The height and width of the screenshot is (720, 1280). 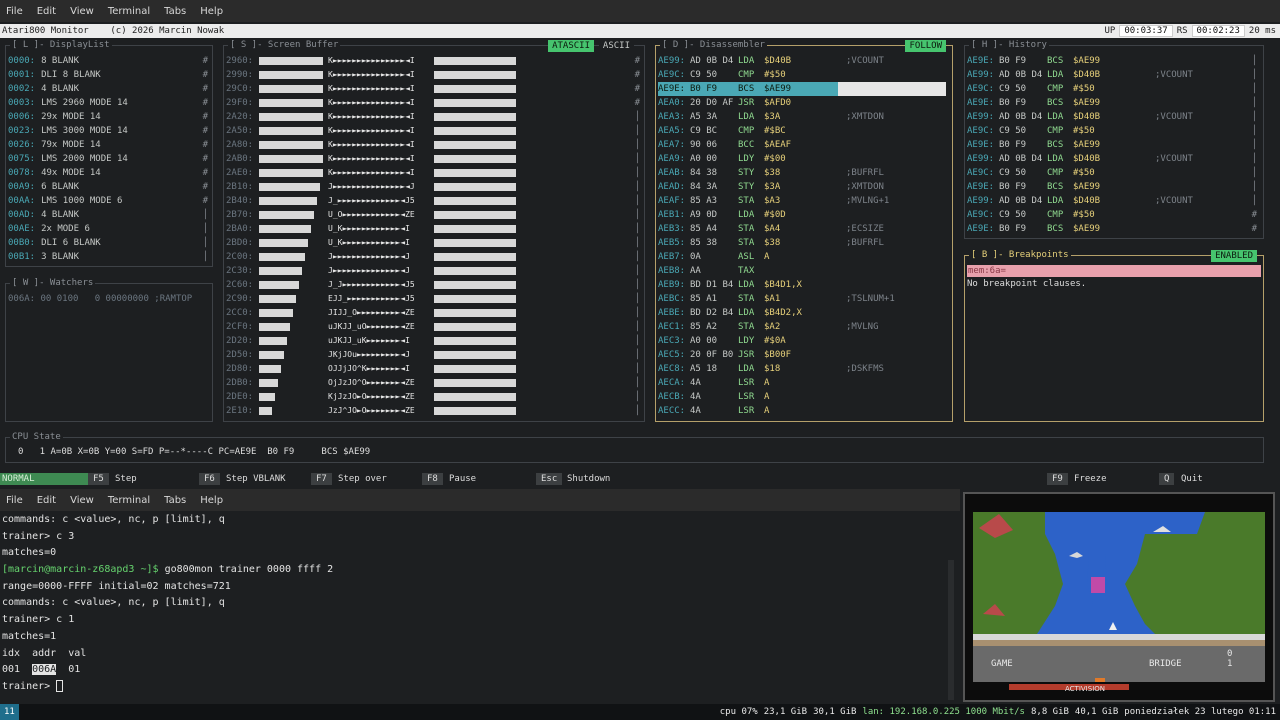 What do you see at coordinates (434, 117) in the screenshot?
I see `screenbuffer-row: 2A20: K►►►►►►►►►►►►►►►◄I │` at bounding box center [434, 117].